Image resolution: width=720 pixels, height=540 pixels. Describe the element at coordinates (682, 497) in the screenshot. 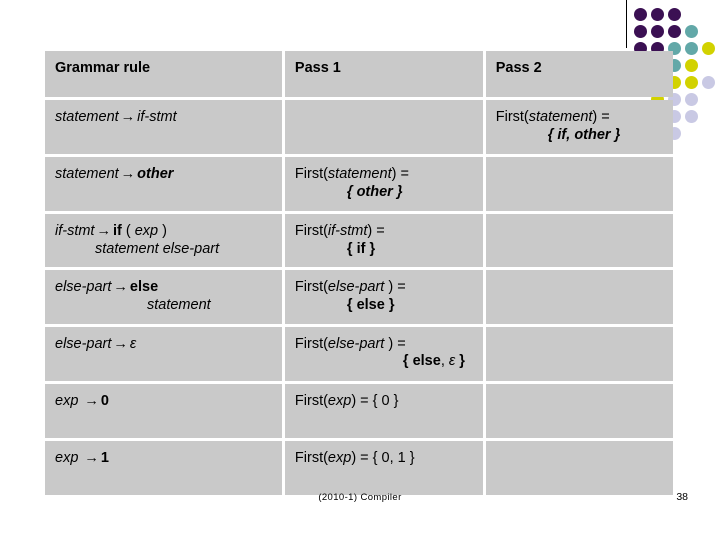

I see `slide-page-number: 38` at that location.